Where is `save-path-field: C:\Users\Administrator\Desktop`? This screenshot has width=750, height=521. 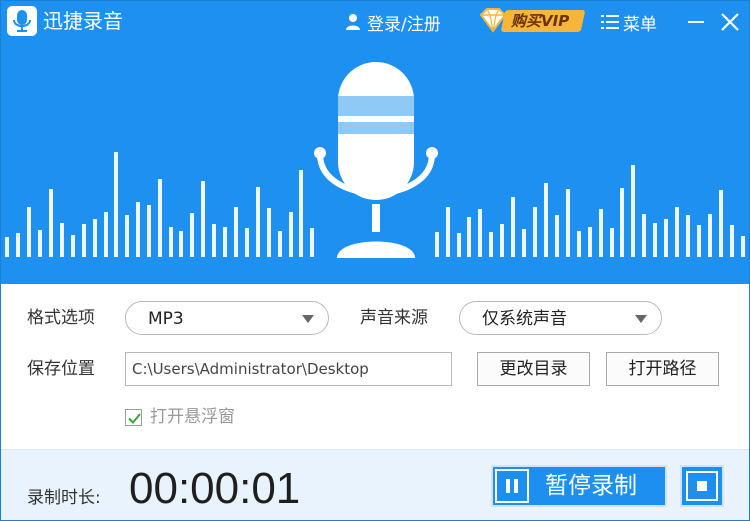 save-path-field: C:\Users\Administrator\Desktop is located at coordinates (288, 369).